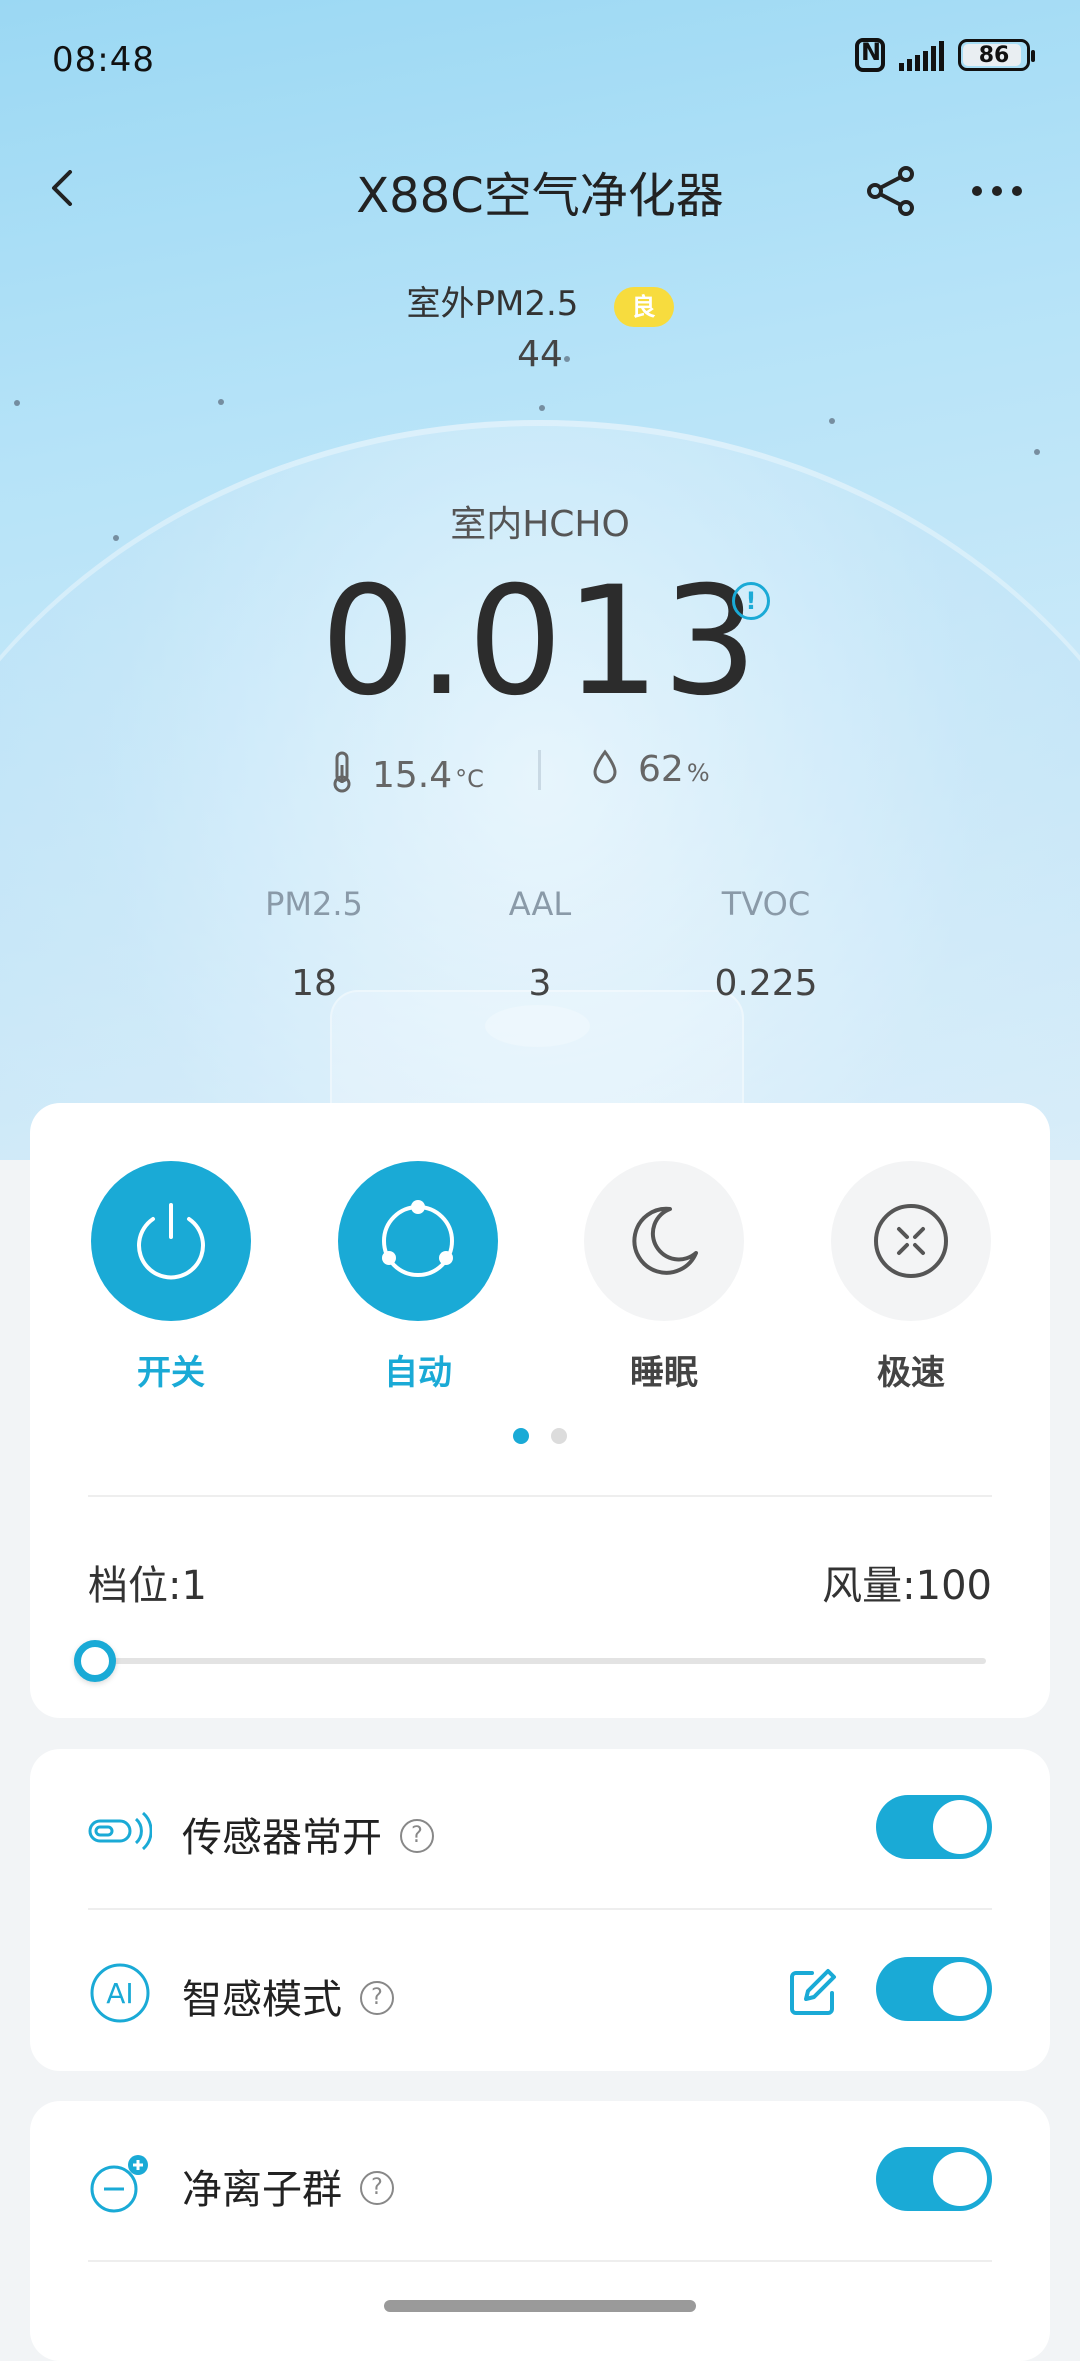 The height and width of the screenshot is (2361, 1080). I want to click on setting-label-text: 净离子群, so click(262, 2190).